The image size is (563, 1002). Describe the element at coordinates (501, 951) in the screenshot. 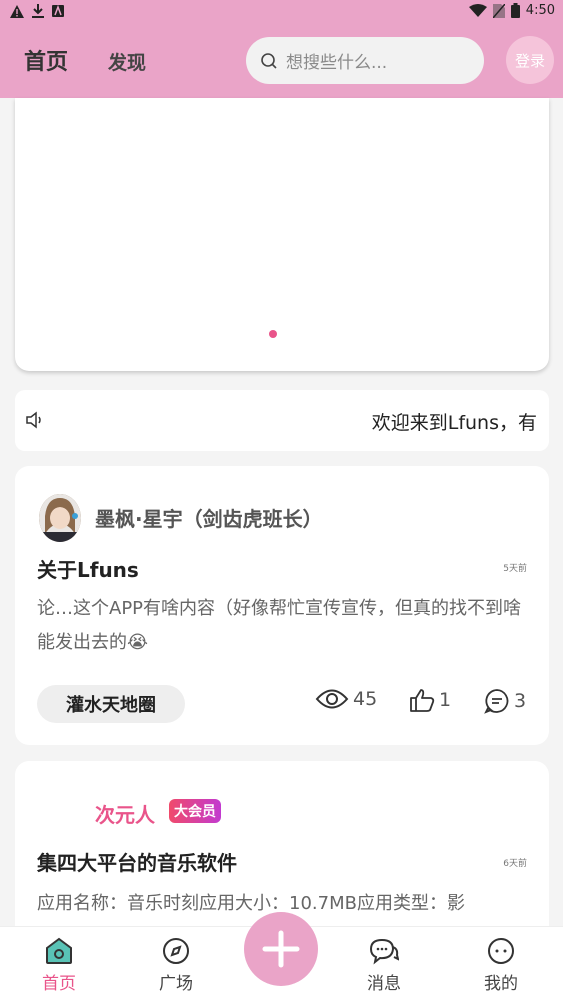

I see `profile-icon` at that location.